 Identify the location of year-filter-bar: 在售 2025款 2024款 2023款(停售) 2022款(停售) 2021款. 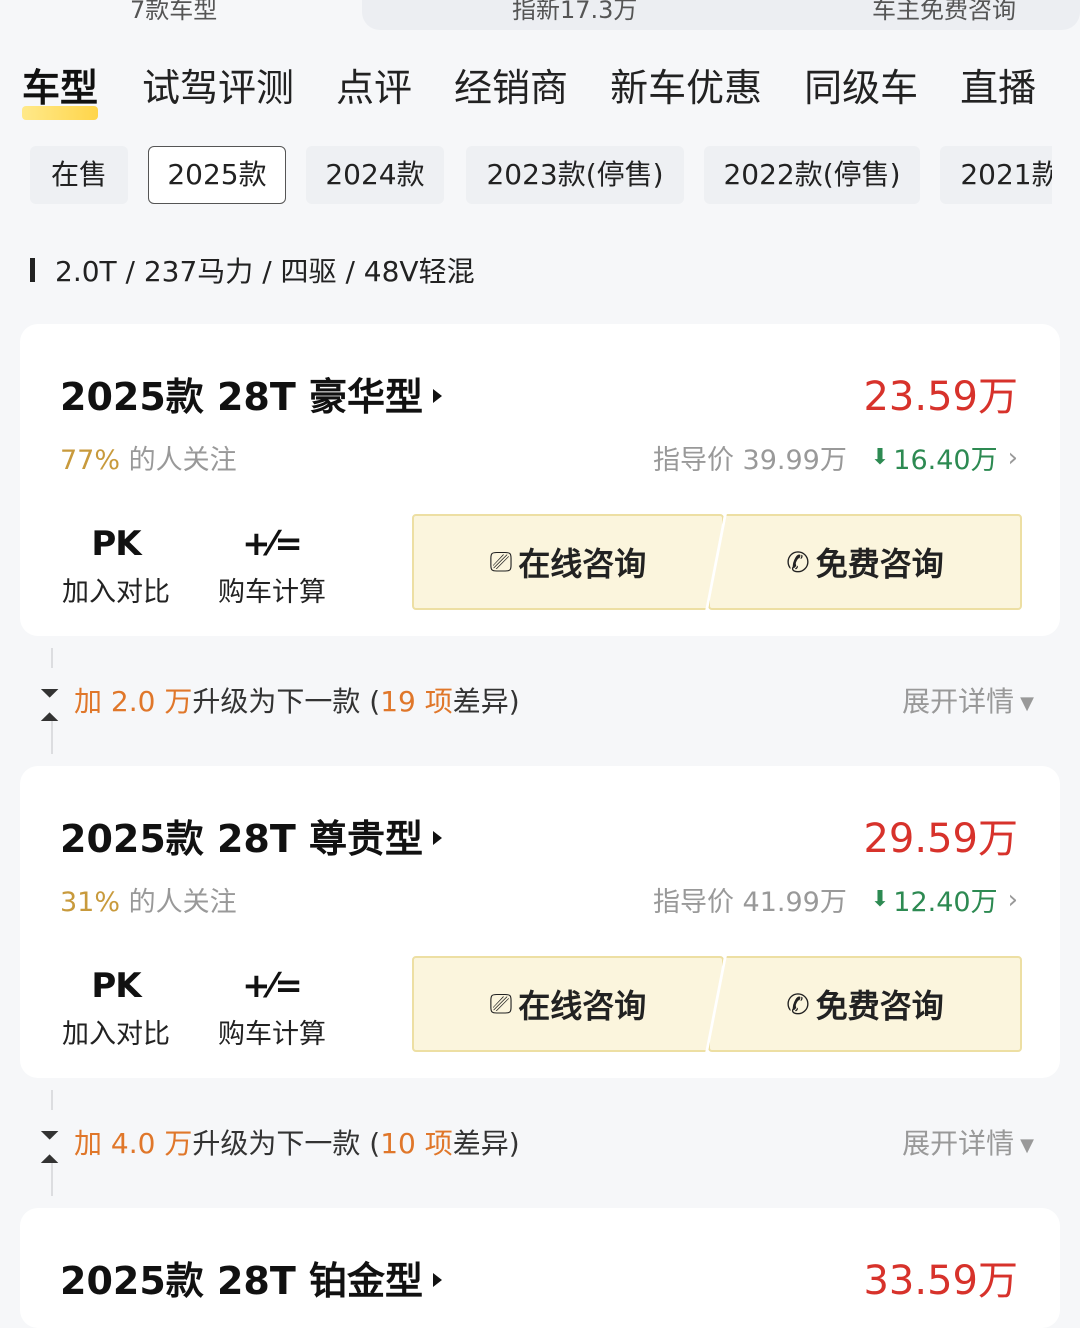
(541, 176).